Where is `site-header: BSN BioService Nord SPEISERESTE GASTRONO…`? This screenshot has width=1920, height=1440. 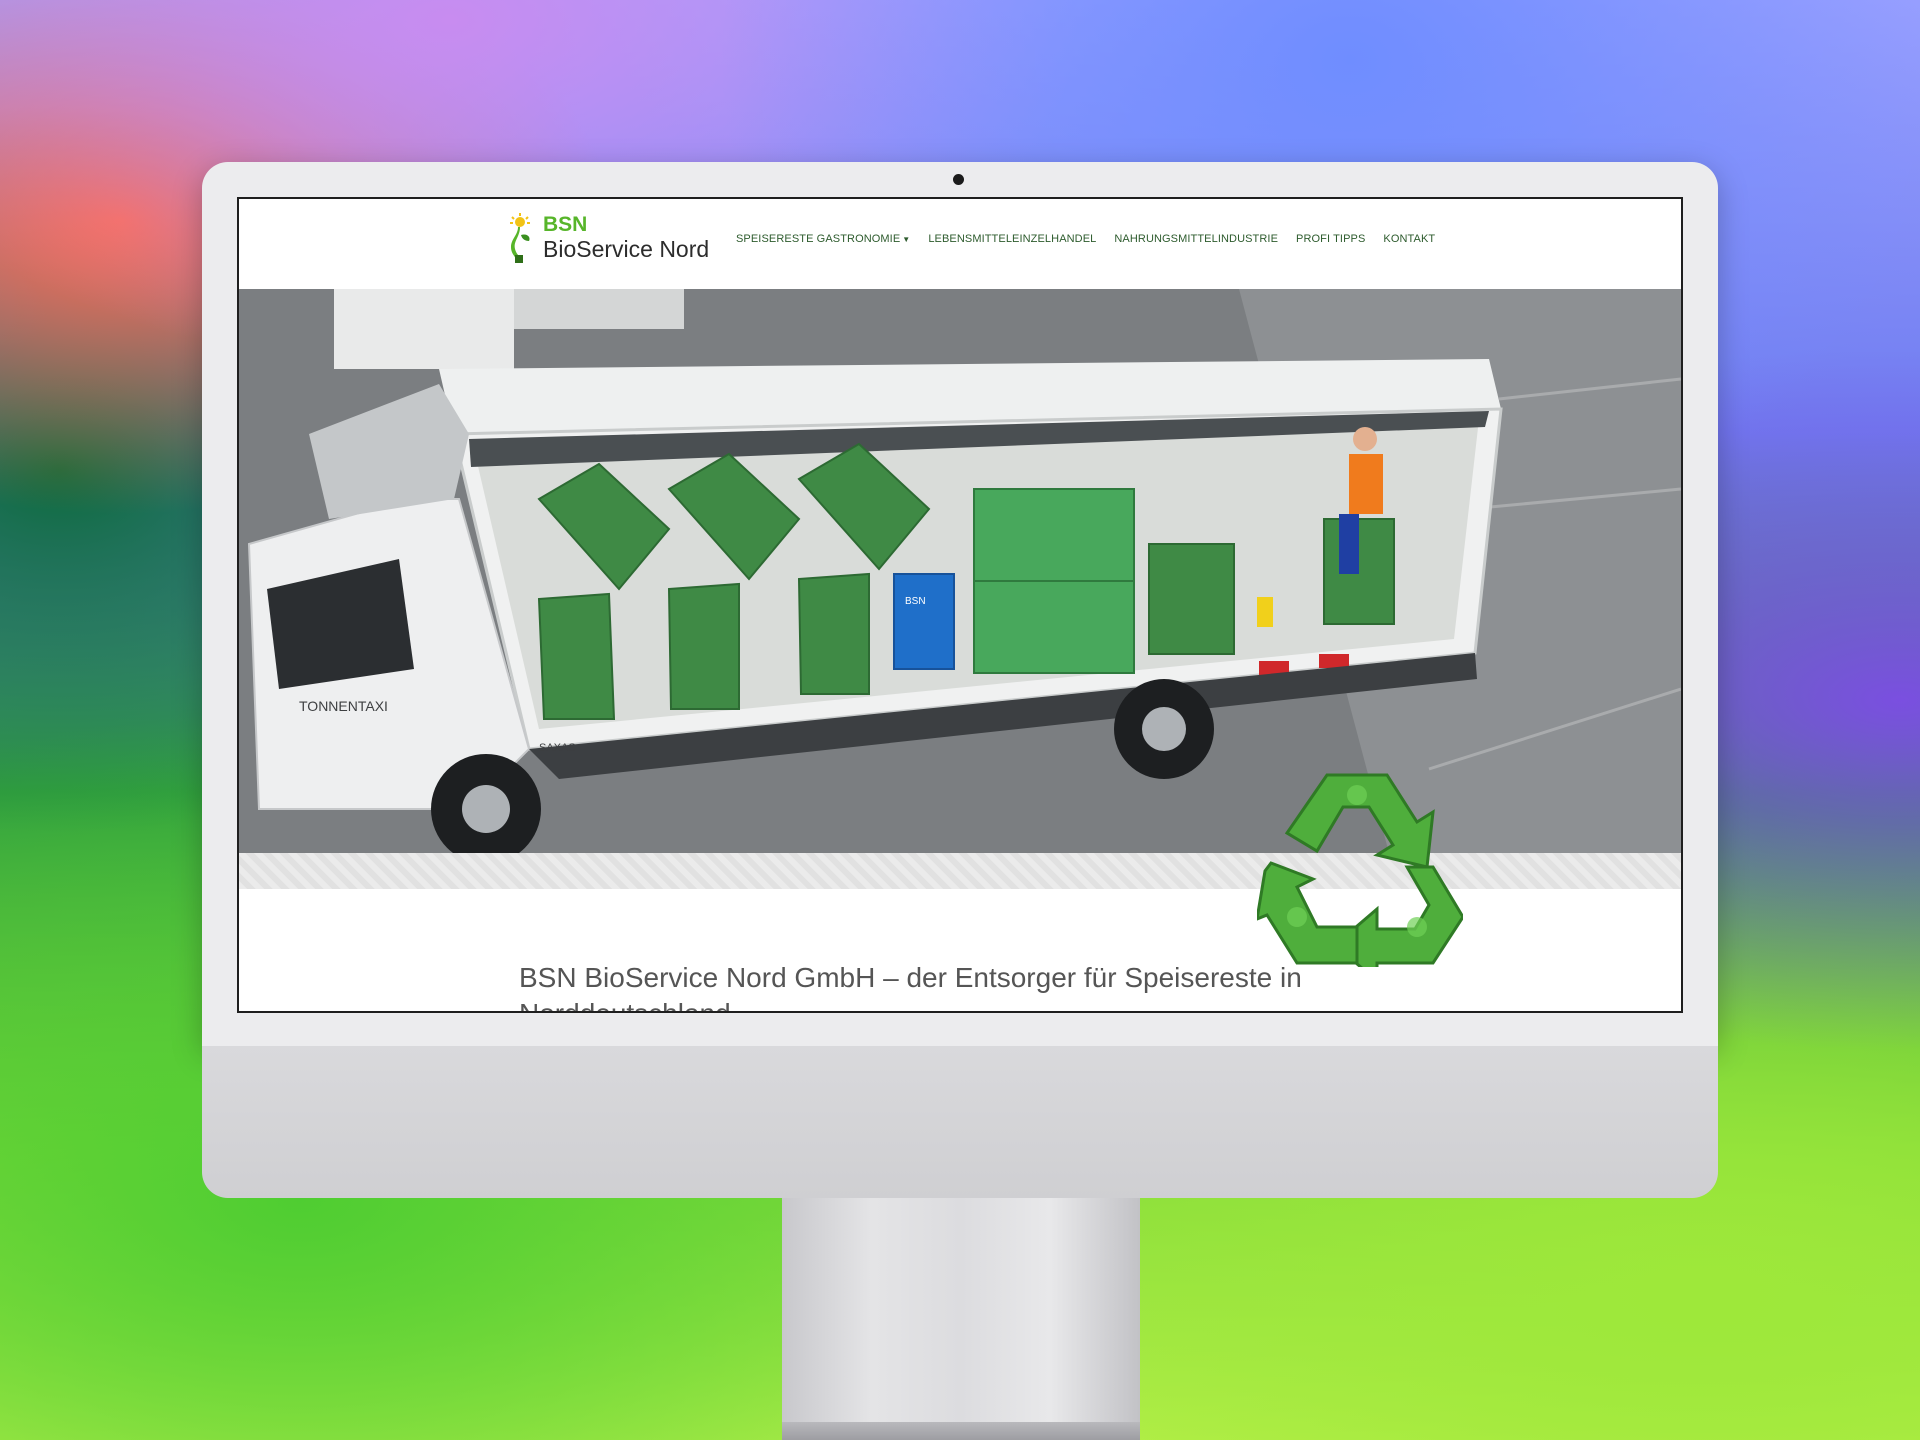 site-header: BSN BioService Nord SPEISERESTE GASTRONO… is located at coordinates (960, 244).